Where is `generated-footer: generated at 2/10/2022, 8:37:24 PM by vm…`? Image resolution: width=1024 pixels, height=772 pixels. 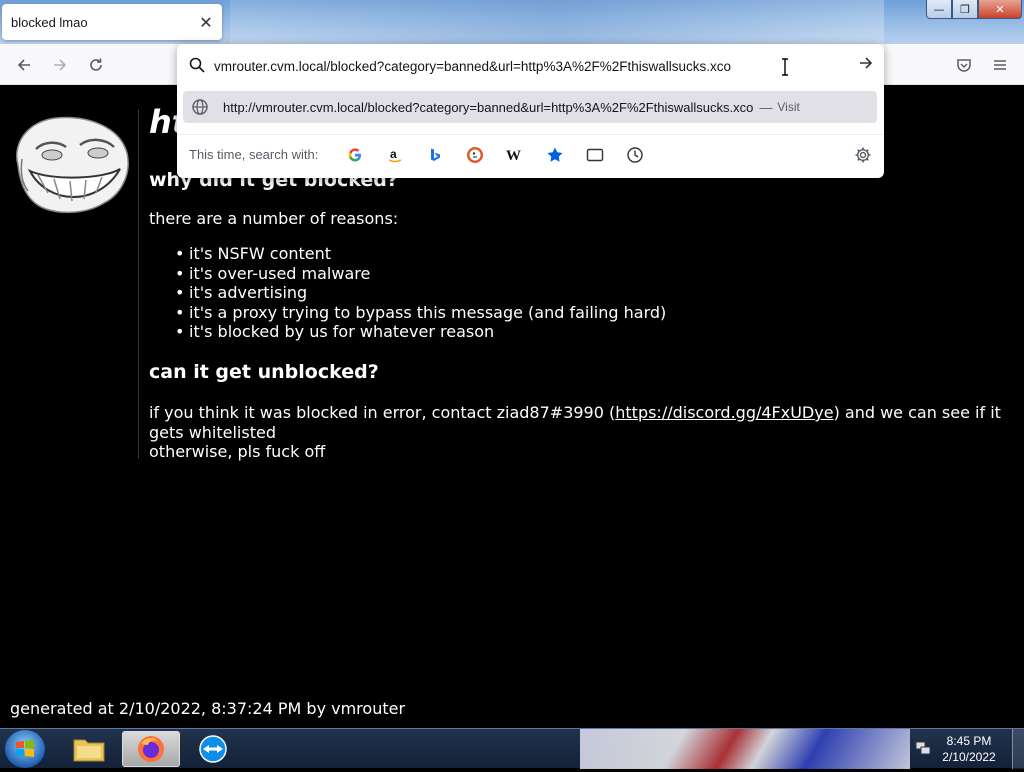 generated-footer: generated at 2/10/2022, 8:37:24 PM by vm… is located at coordinates (208, 708).